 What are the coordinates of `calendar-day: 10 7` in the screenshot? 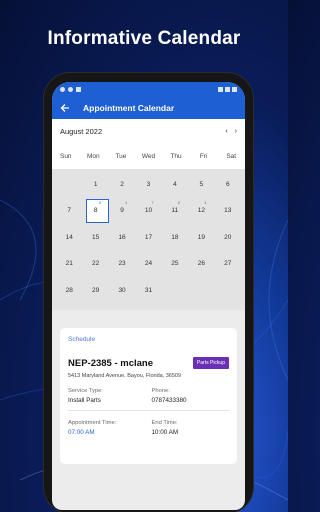 It's located at (148, 211).